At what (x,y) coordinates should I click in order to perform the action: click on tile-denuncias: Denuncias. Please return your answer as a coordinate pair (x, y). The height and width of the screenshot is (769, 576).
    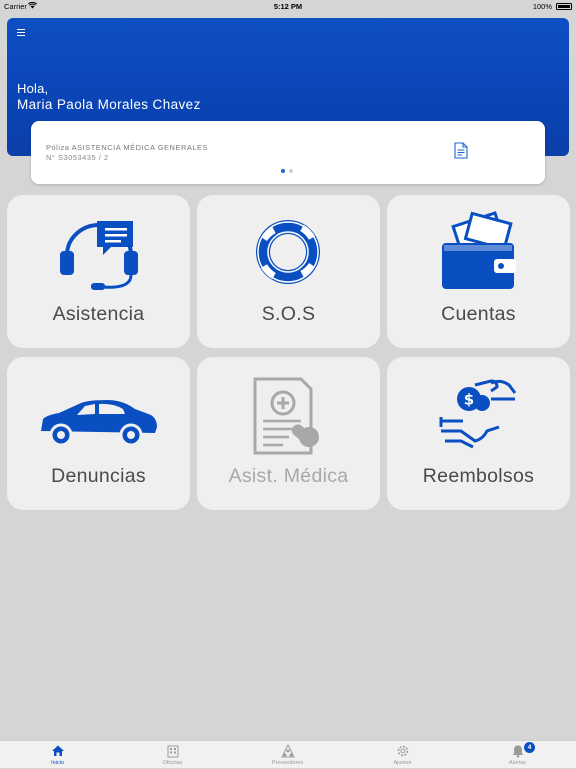
    Looking at the image, I should click on (98, 433).